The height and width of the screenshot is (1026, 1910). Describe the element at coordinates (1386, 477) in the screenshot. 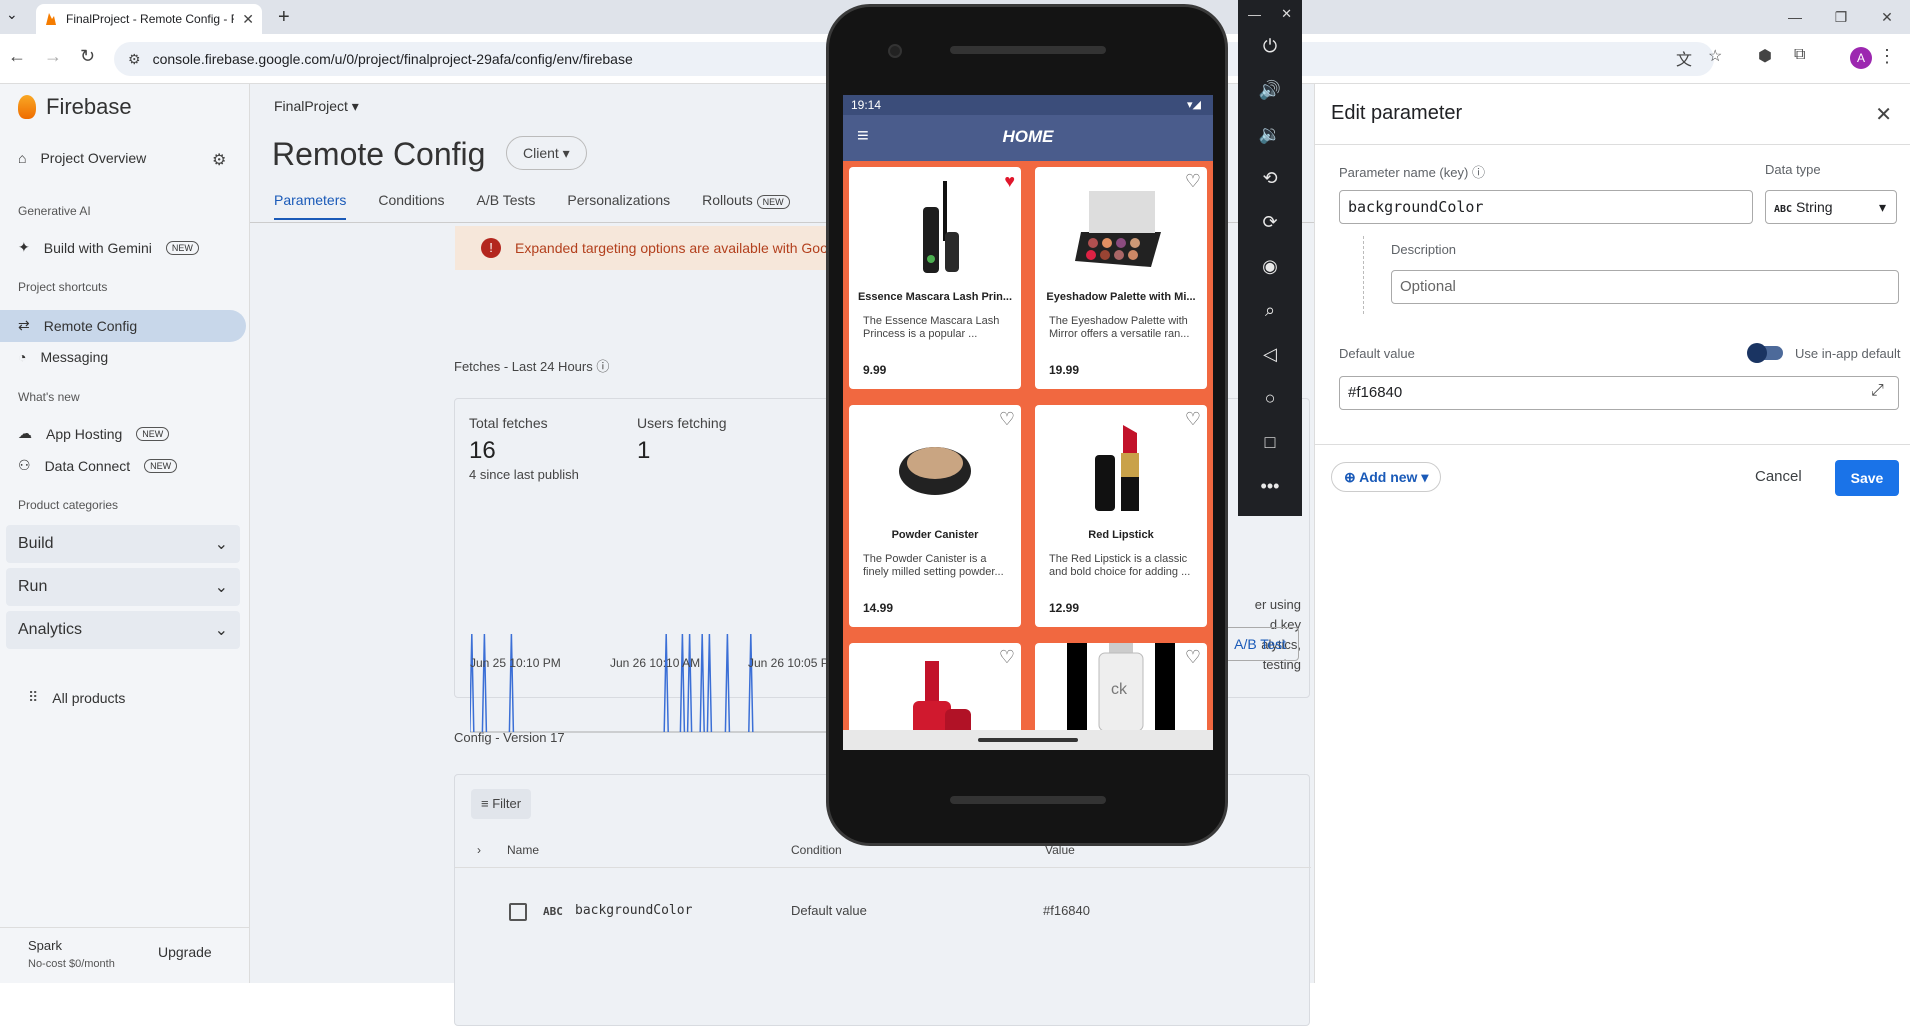

I see `add-new-button: ⊕ Add new ▾` at that location.